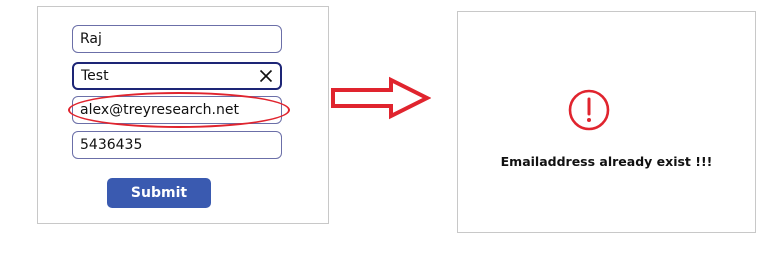 The width and height of the screenshot is (780, 268). What do you see at coordinates (95, 76) in the screenshot?
I see `last-name-value: Test` at bounding box center [95, 76].